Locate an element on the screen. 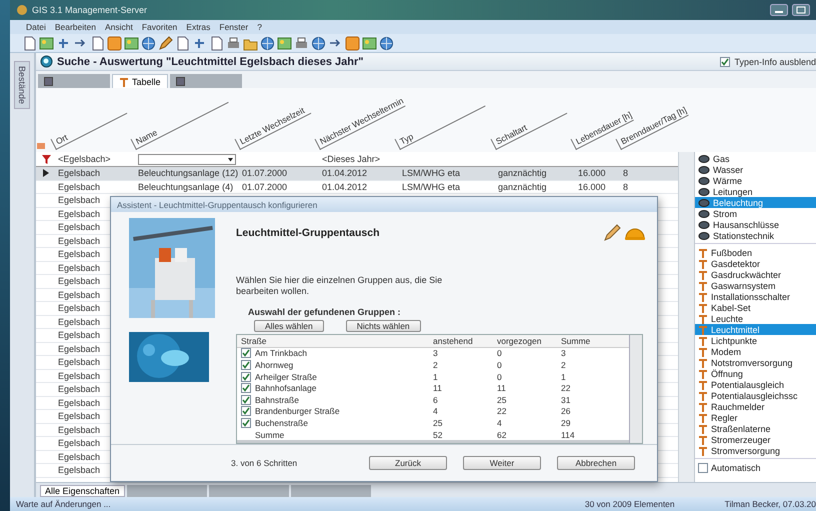  maximize-icon is located at coordinates (801, 10).